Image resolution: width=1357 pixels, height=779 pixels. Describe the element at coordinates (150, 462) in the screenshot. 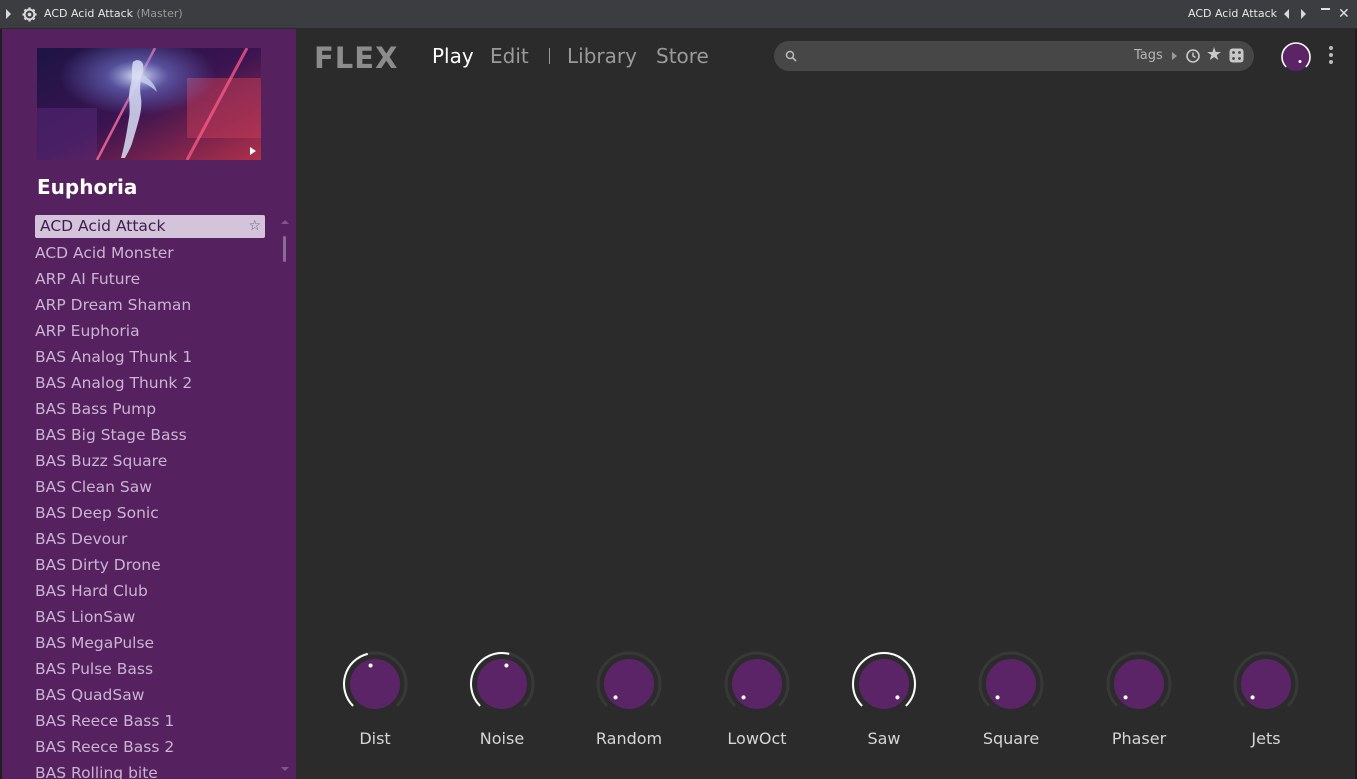

I see `preset-item: BAS Buzz Square` at that location.